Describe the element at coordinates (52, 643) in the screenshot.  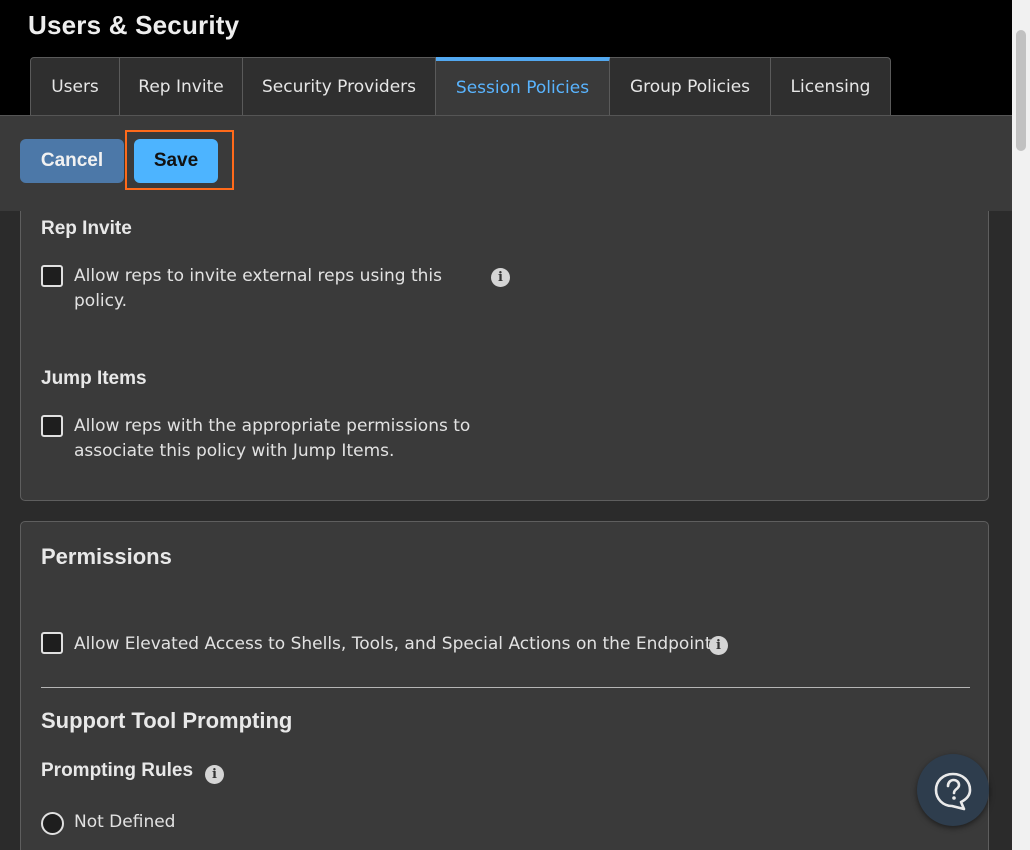
I see `elevated-access-checkbox` at that location.